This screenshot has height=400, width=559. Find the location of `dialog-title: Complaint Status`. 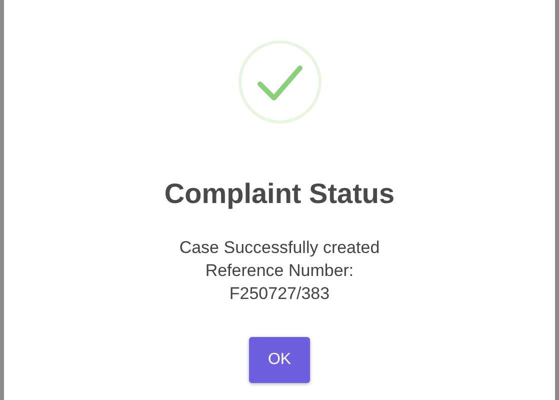

dialog-title: Complaint Status is located at coordinates (279, 194).